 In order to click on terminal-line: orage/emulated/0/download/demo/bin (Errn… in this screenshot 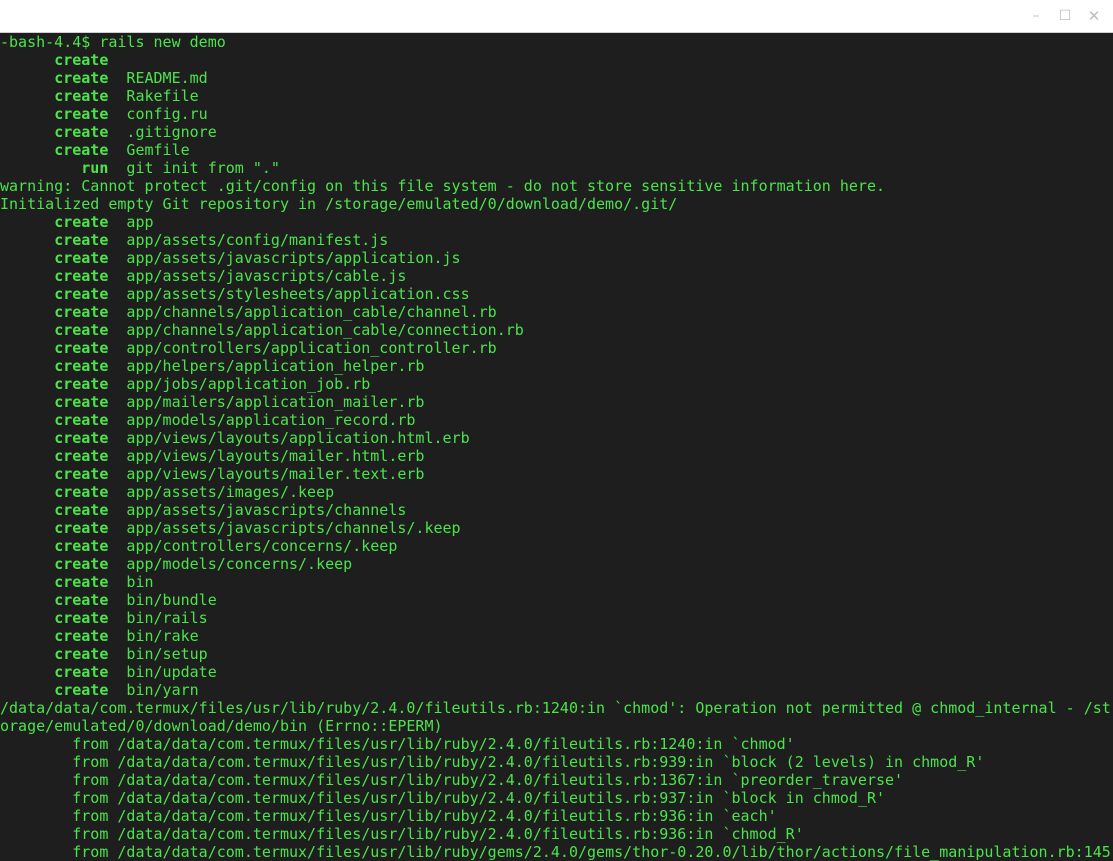, I will do `click(556, 726)`.